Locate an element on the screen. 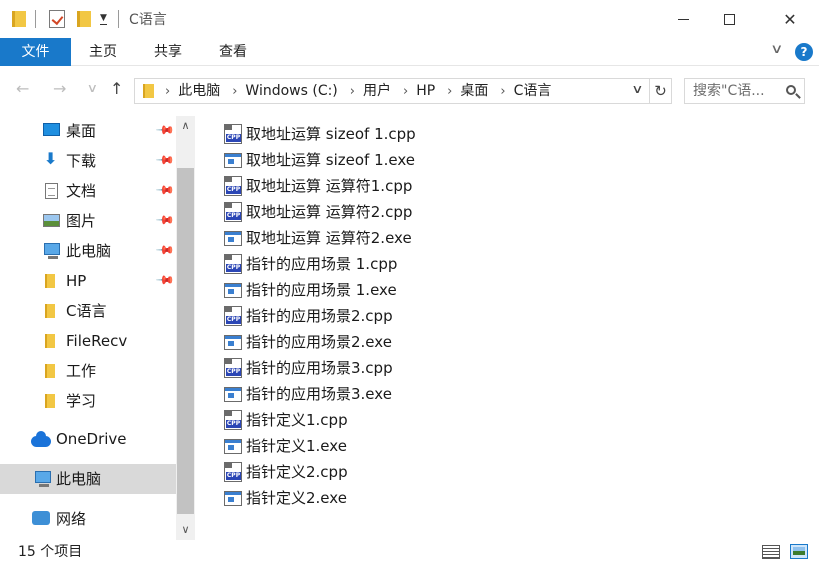  breadcrumb-c-language: C语言 is located at coordinates (533, 91).